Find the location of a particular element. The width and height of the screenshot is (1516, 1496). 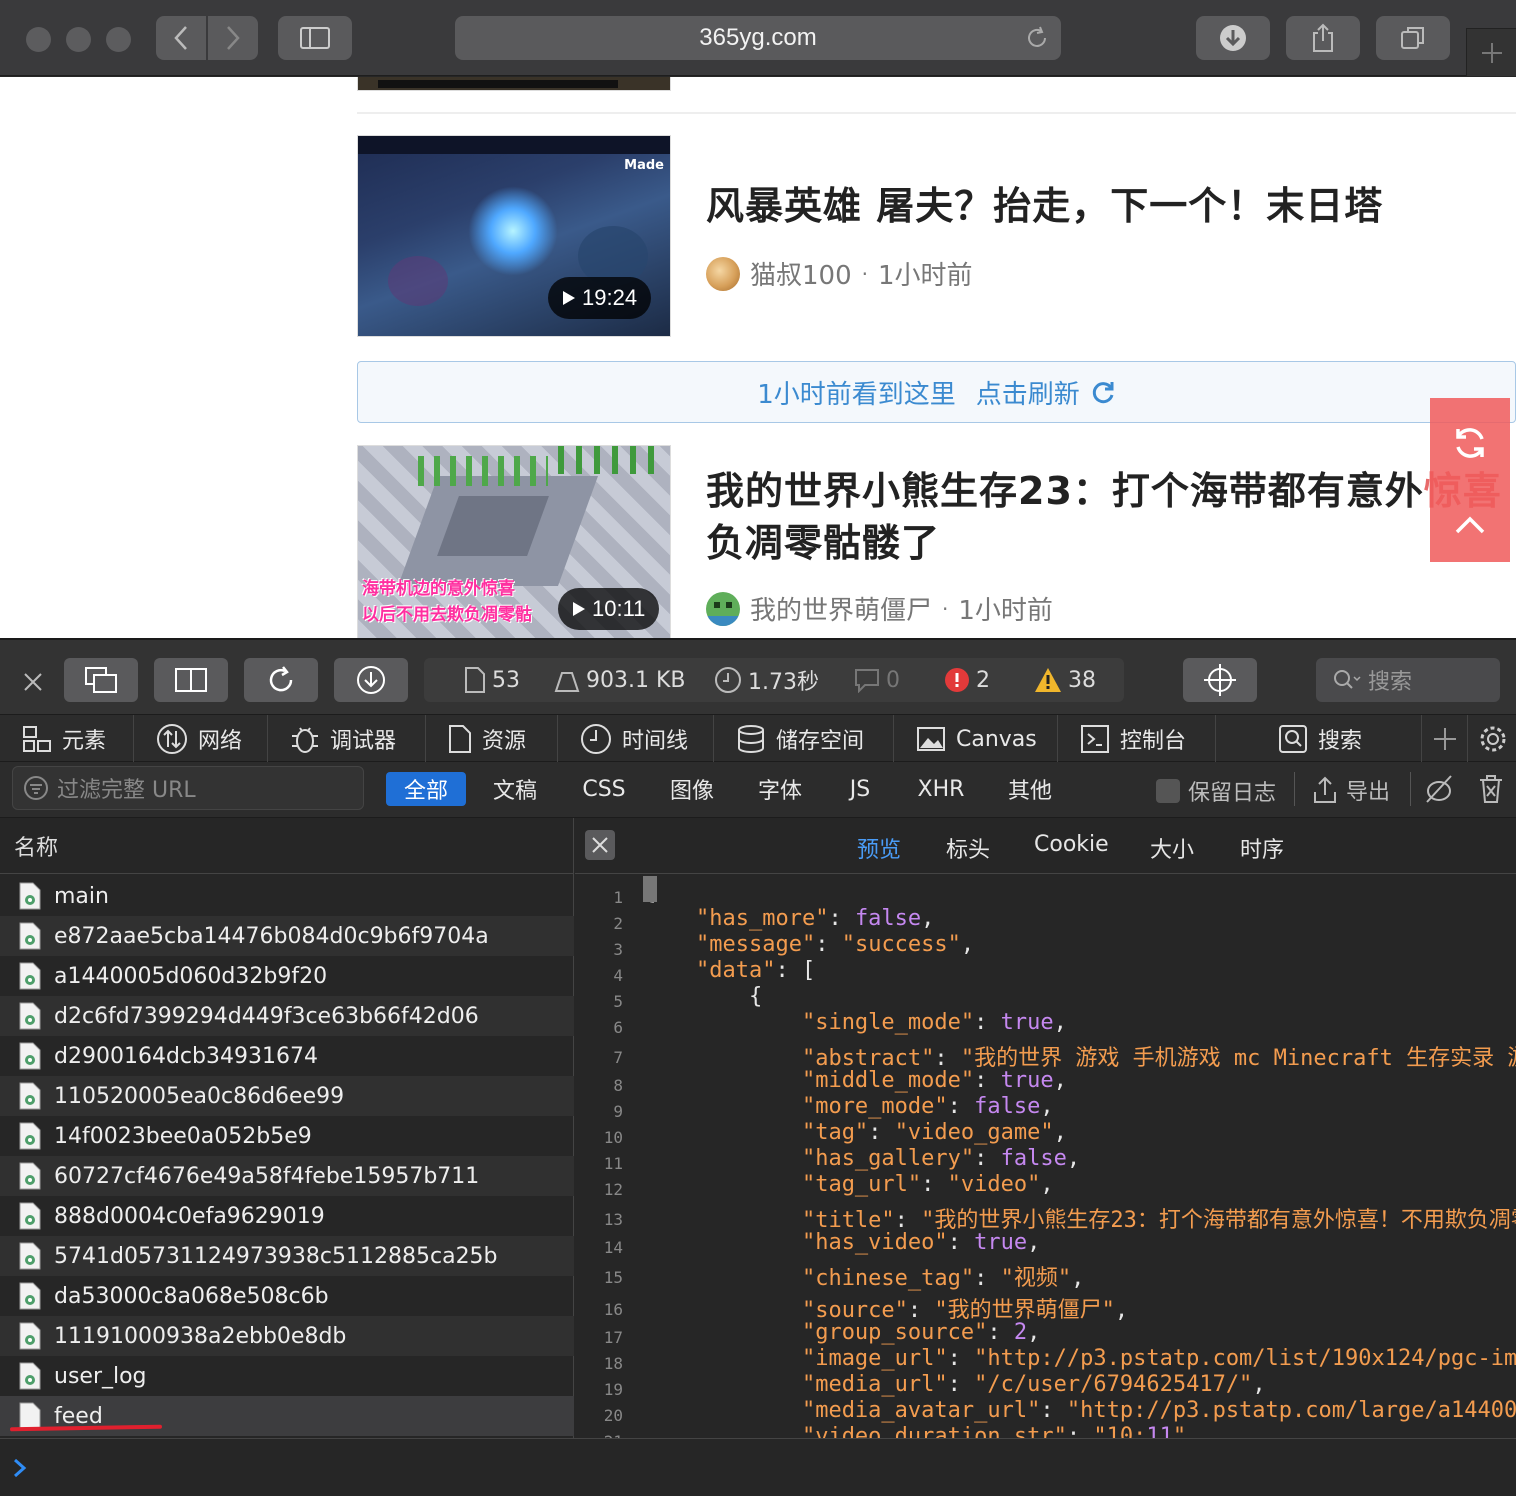

request-row: feed is located at coordinates (287, 1416).